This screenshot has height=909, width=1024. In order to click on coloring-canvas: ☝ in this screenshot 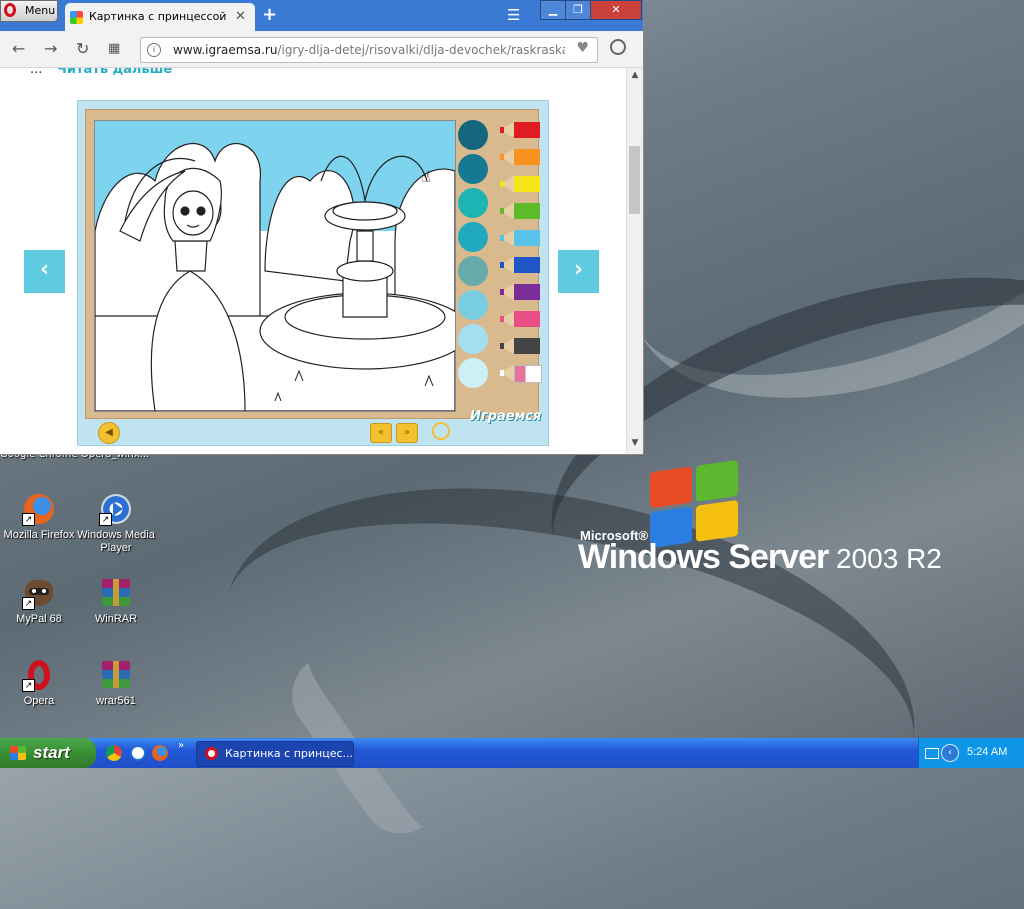, I will do `click(275, 266)`.